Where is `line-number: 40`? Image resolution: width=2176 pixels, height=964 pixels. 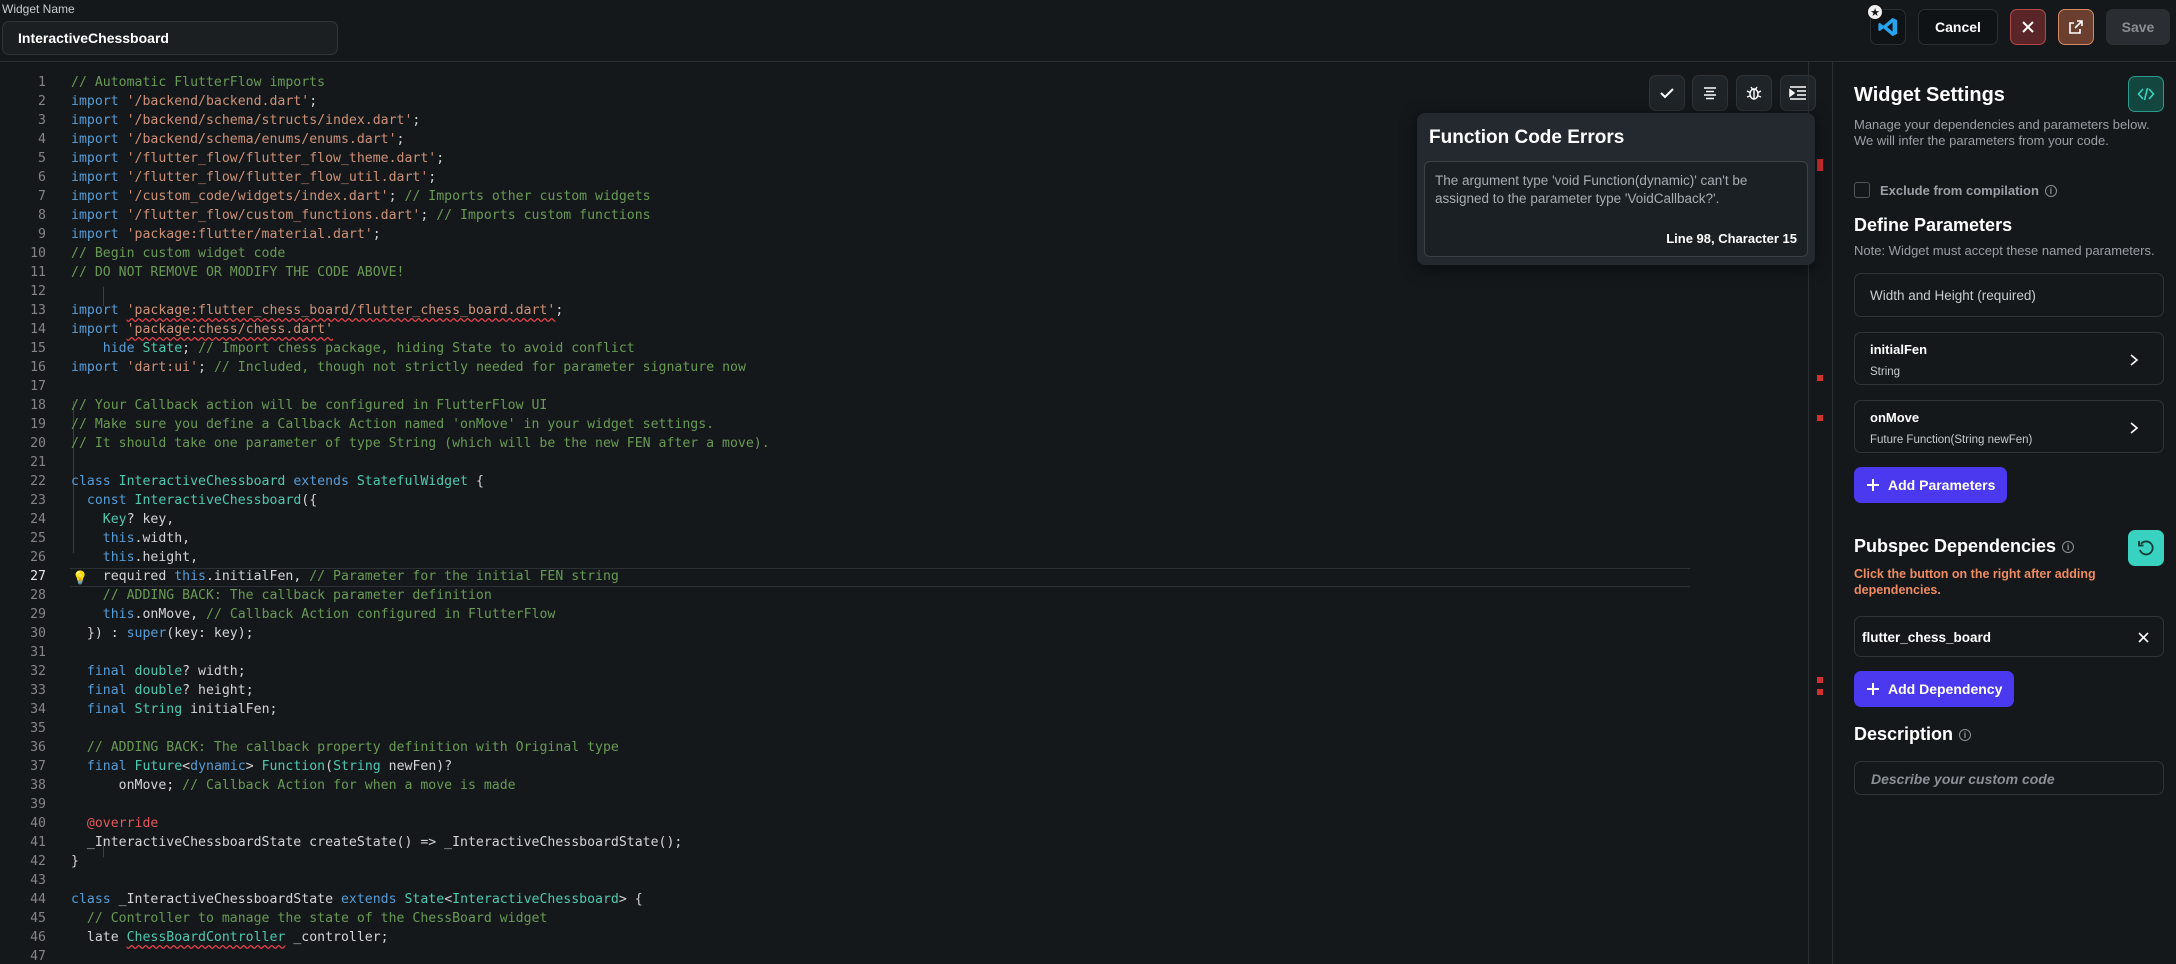 line-number: 40 is located at coordinates (38, 823).